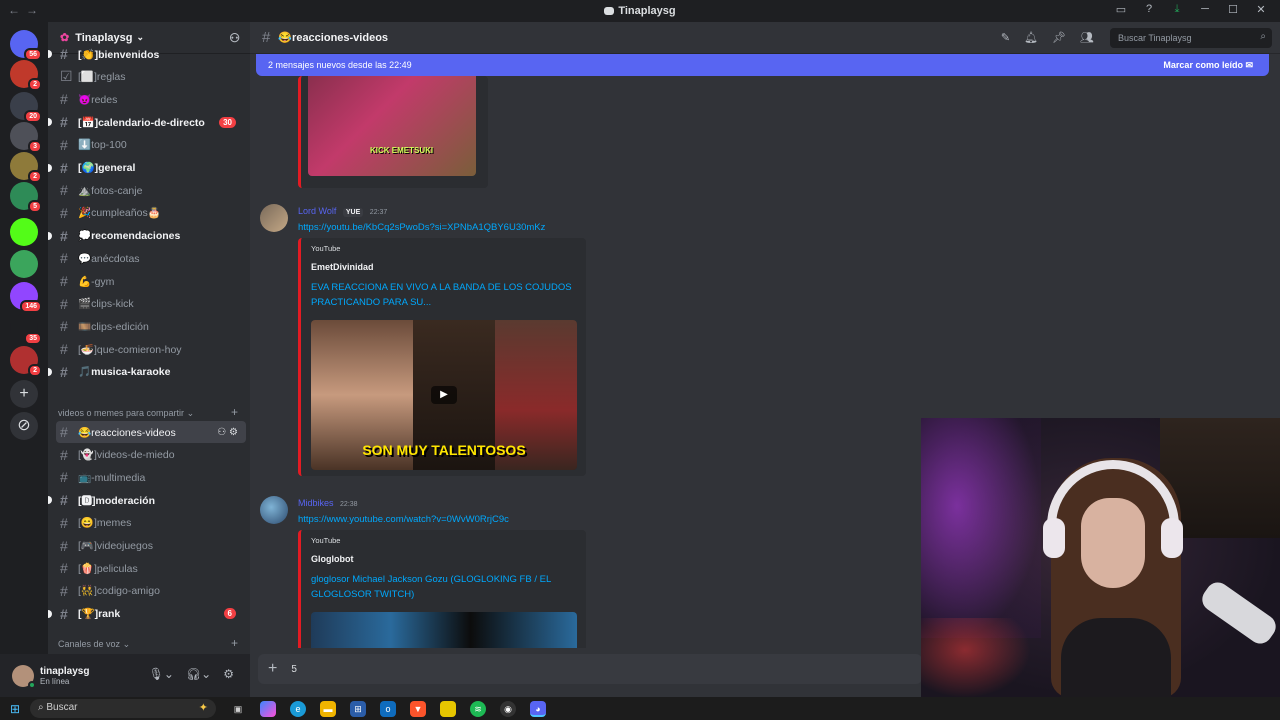 The image size is (1280, 720). Describe the element at coordinates (198, 674) in the screenshot. I see `headphones-icon: 🎧︎⌄` at that location.